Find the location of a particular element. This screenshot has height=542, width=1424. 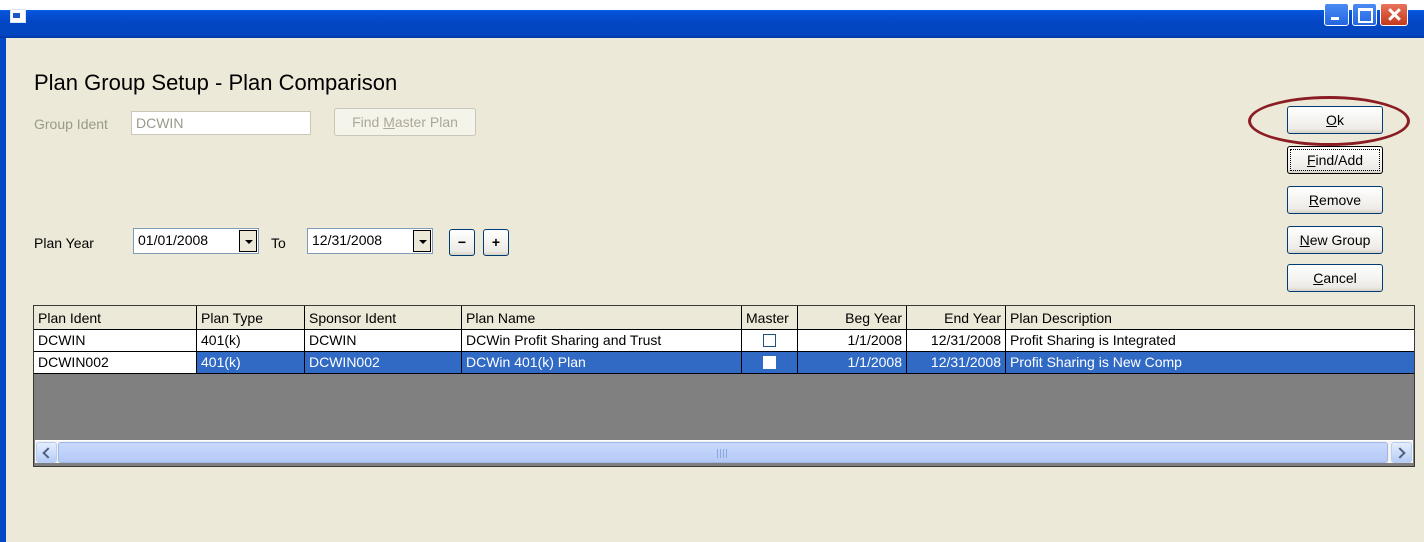

button-label-hotkey: F is located at coordinates (1311, 160).